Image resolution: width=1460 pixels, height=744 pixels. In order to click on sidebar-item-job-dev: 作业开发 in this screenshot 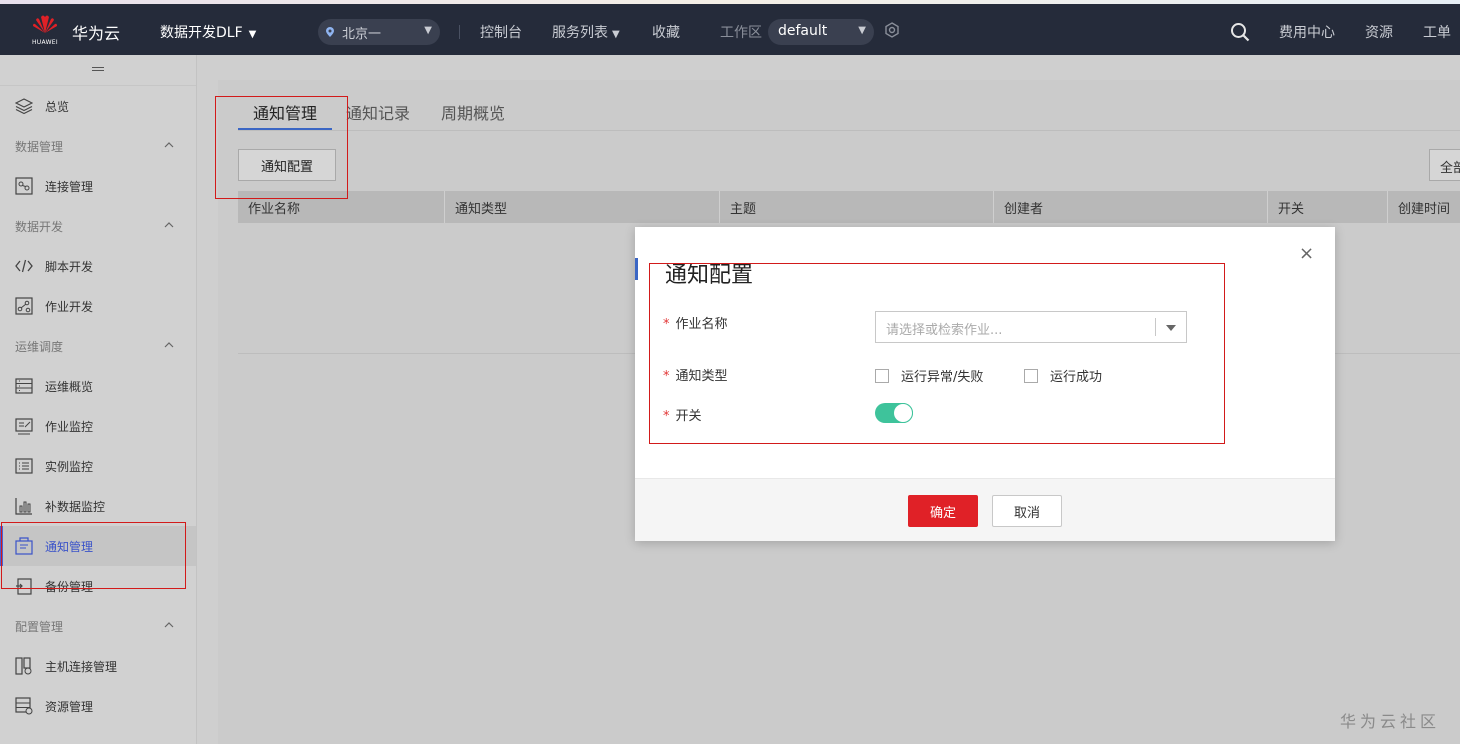, I will do `click(98, 306)`.